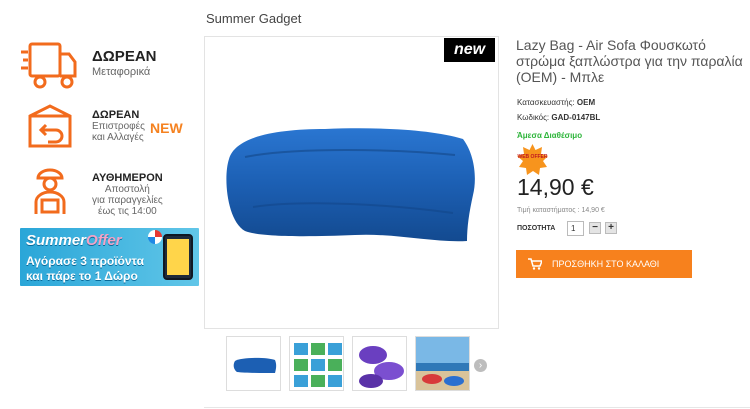 The width and height of the screenshot is (750, 409). What do you see at coordinates (576, 117) in the screenshot?
I see `code-value: GAD-0147BL` at bounding box center [576, 117].